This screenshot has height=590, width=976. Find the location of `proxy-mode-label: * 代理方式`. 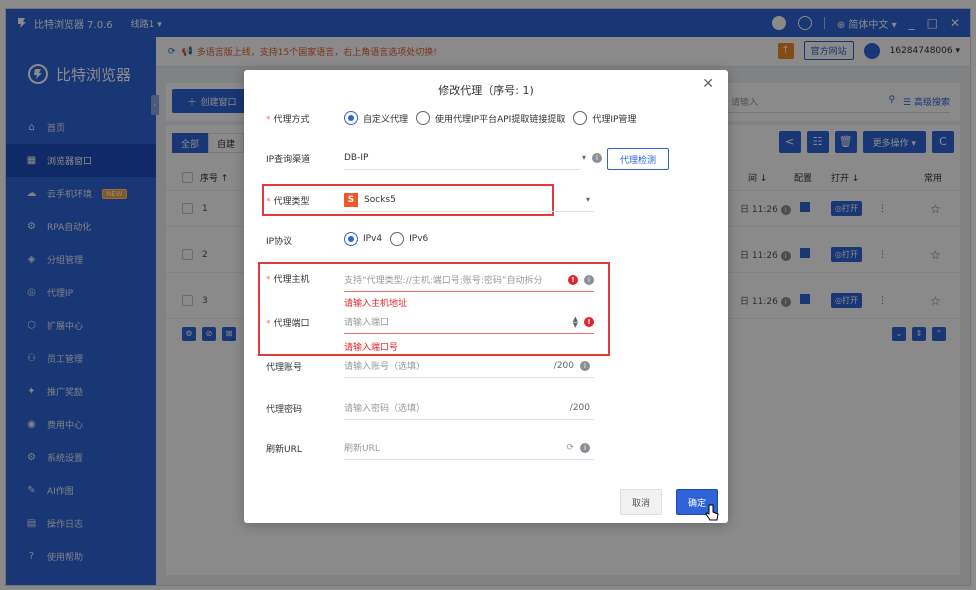

proxy-mode-label: * 代理方式 is located at coordinates (288, 119).